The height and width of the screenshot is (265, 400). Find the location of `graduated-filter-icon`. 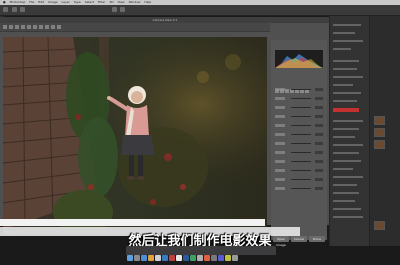

graduated-filter-icon is located at coordinates (59, 27).